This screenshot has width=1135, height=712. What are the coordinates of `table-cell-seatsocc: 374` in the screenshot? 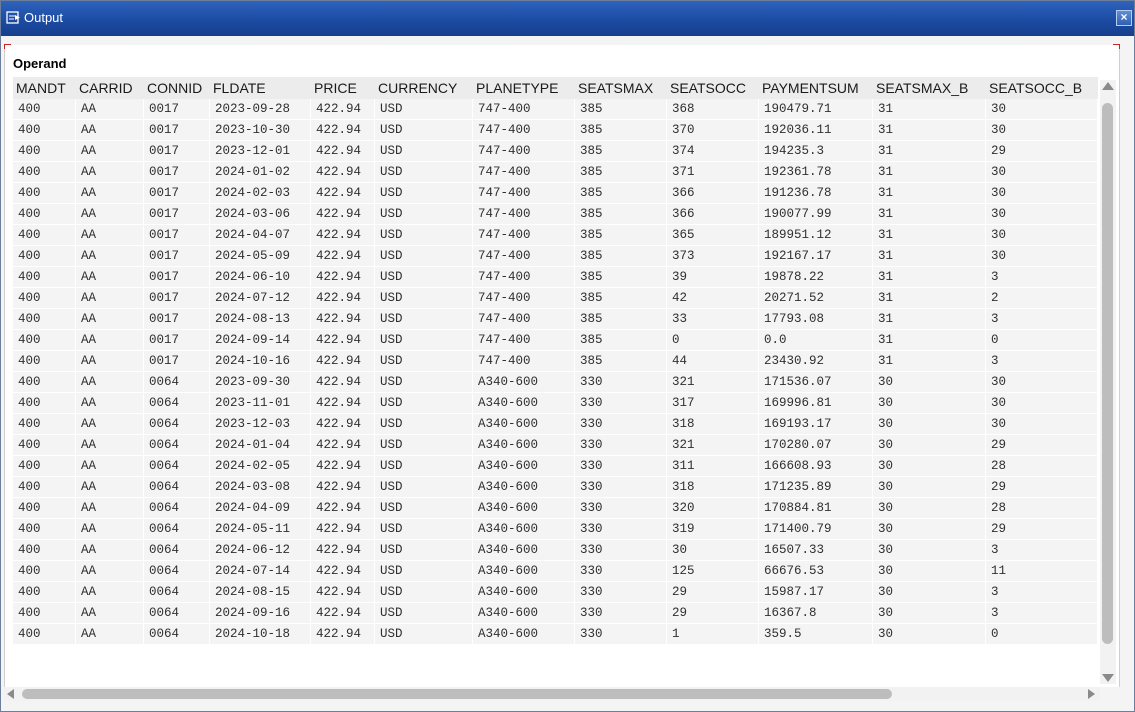 It's located at (713, 151).